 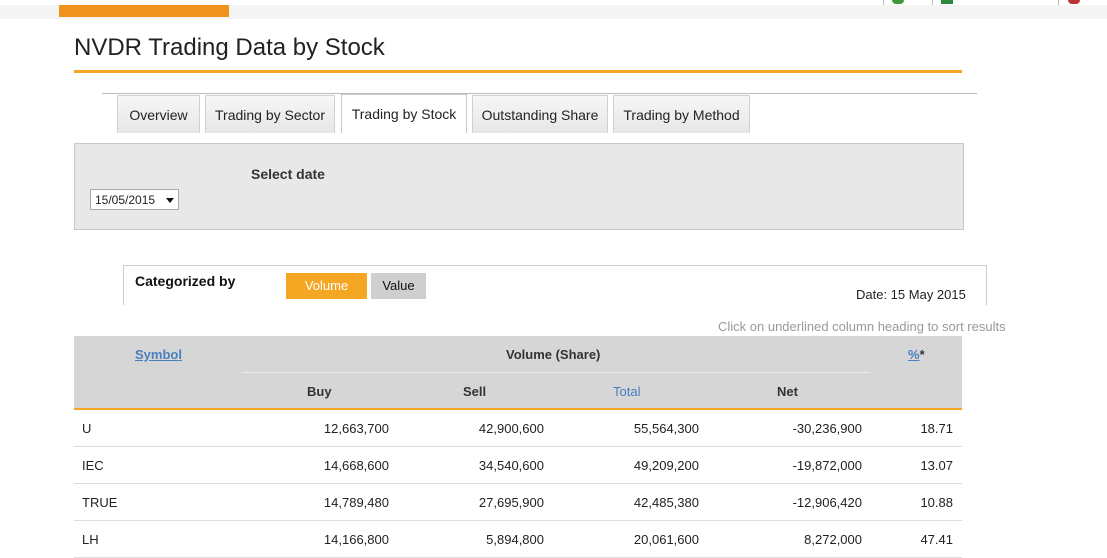 I want to click on sell-cell: 27,695,900, so click(x=511, y=502).